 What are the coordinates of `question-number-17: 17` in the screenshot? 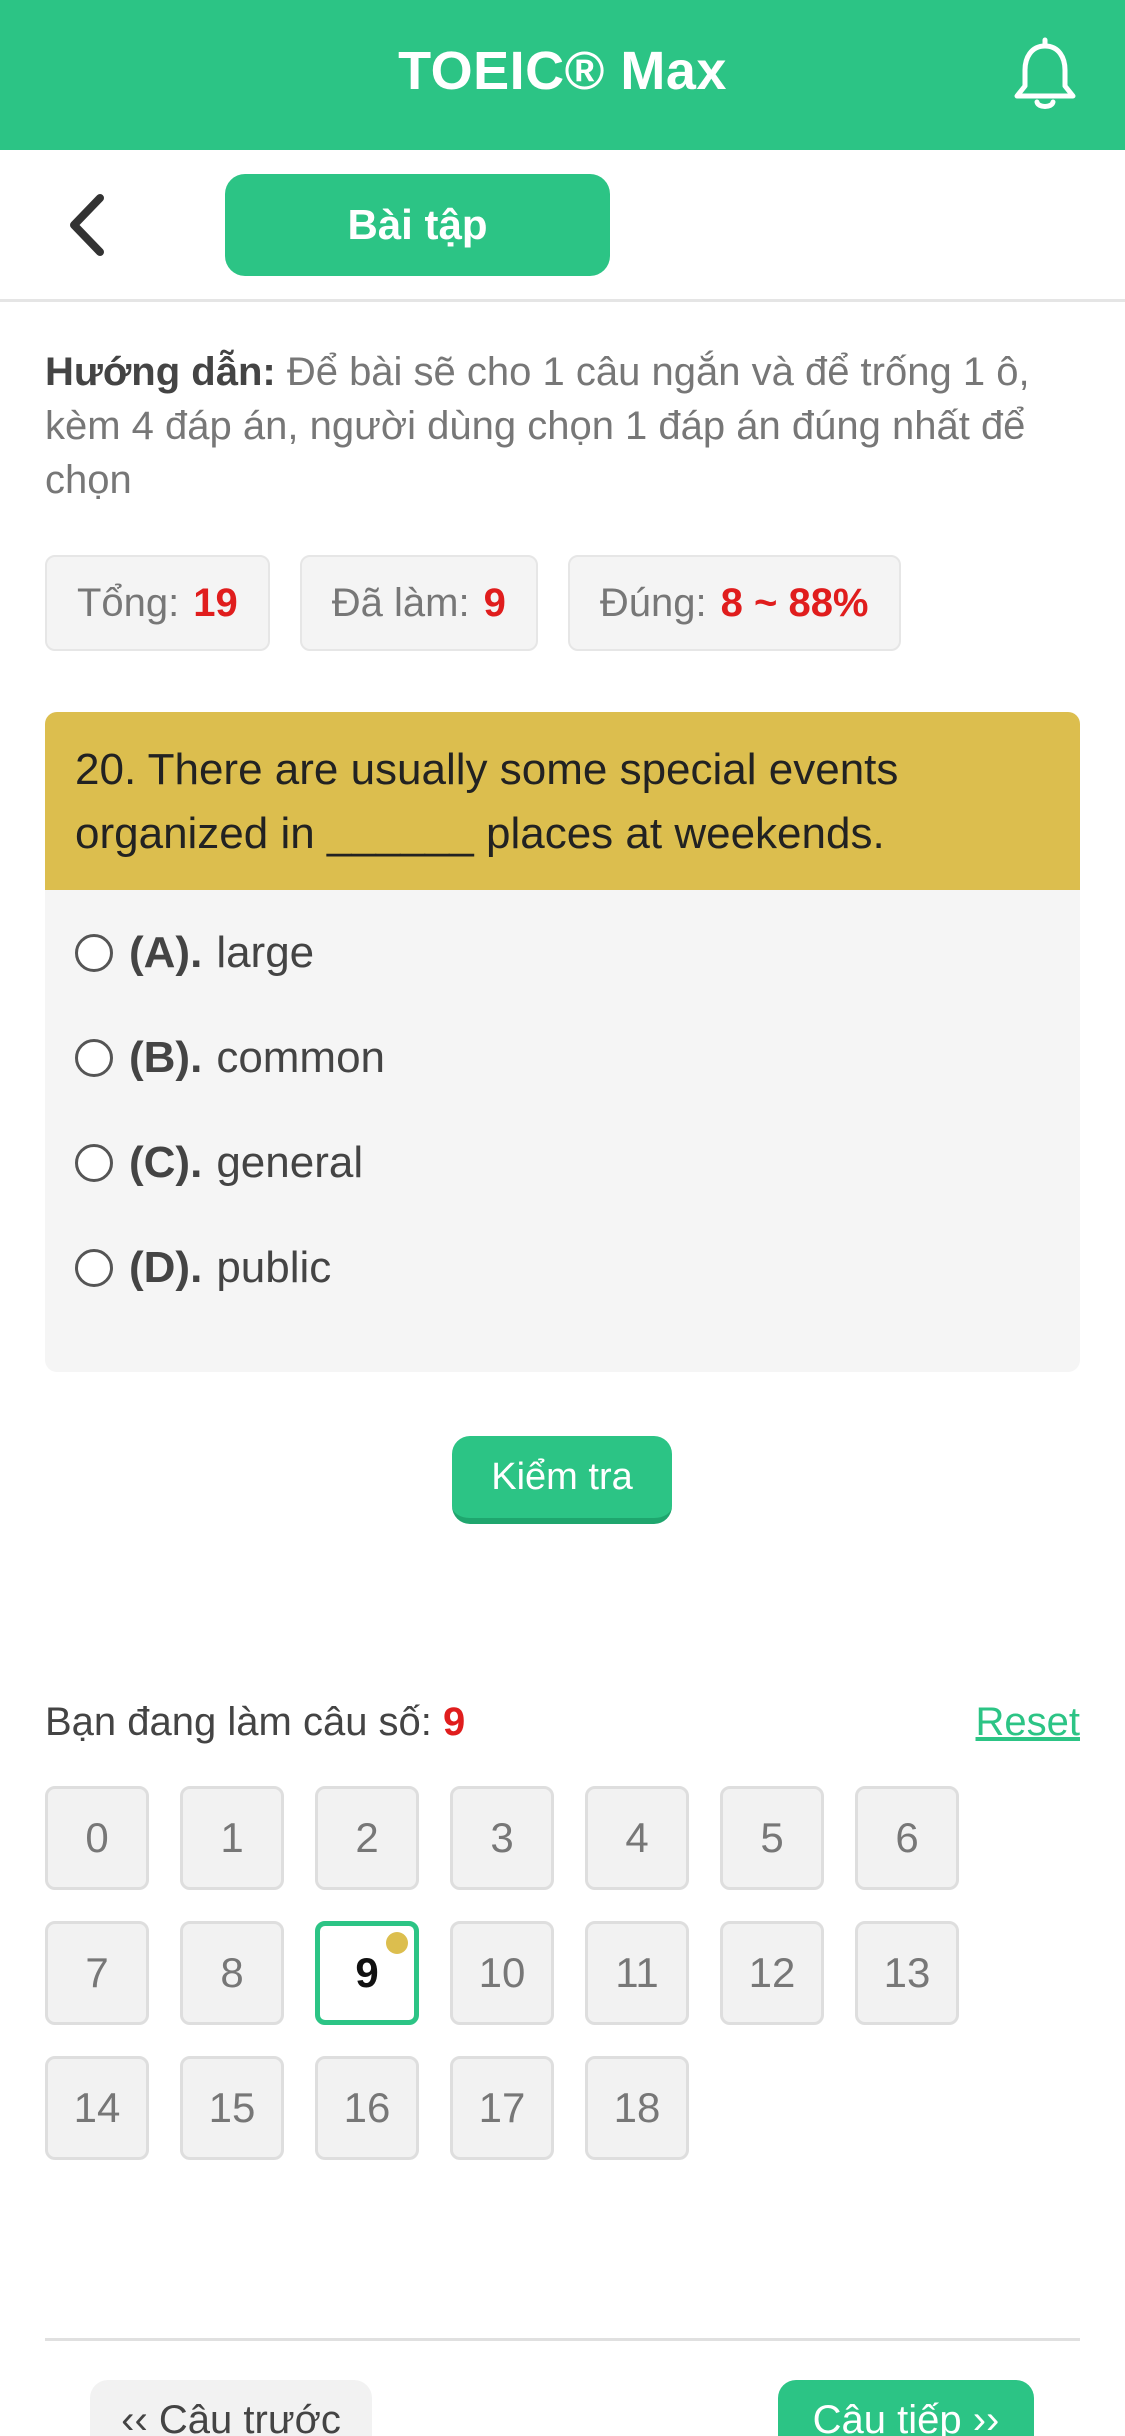 It's located at (502, 2108).